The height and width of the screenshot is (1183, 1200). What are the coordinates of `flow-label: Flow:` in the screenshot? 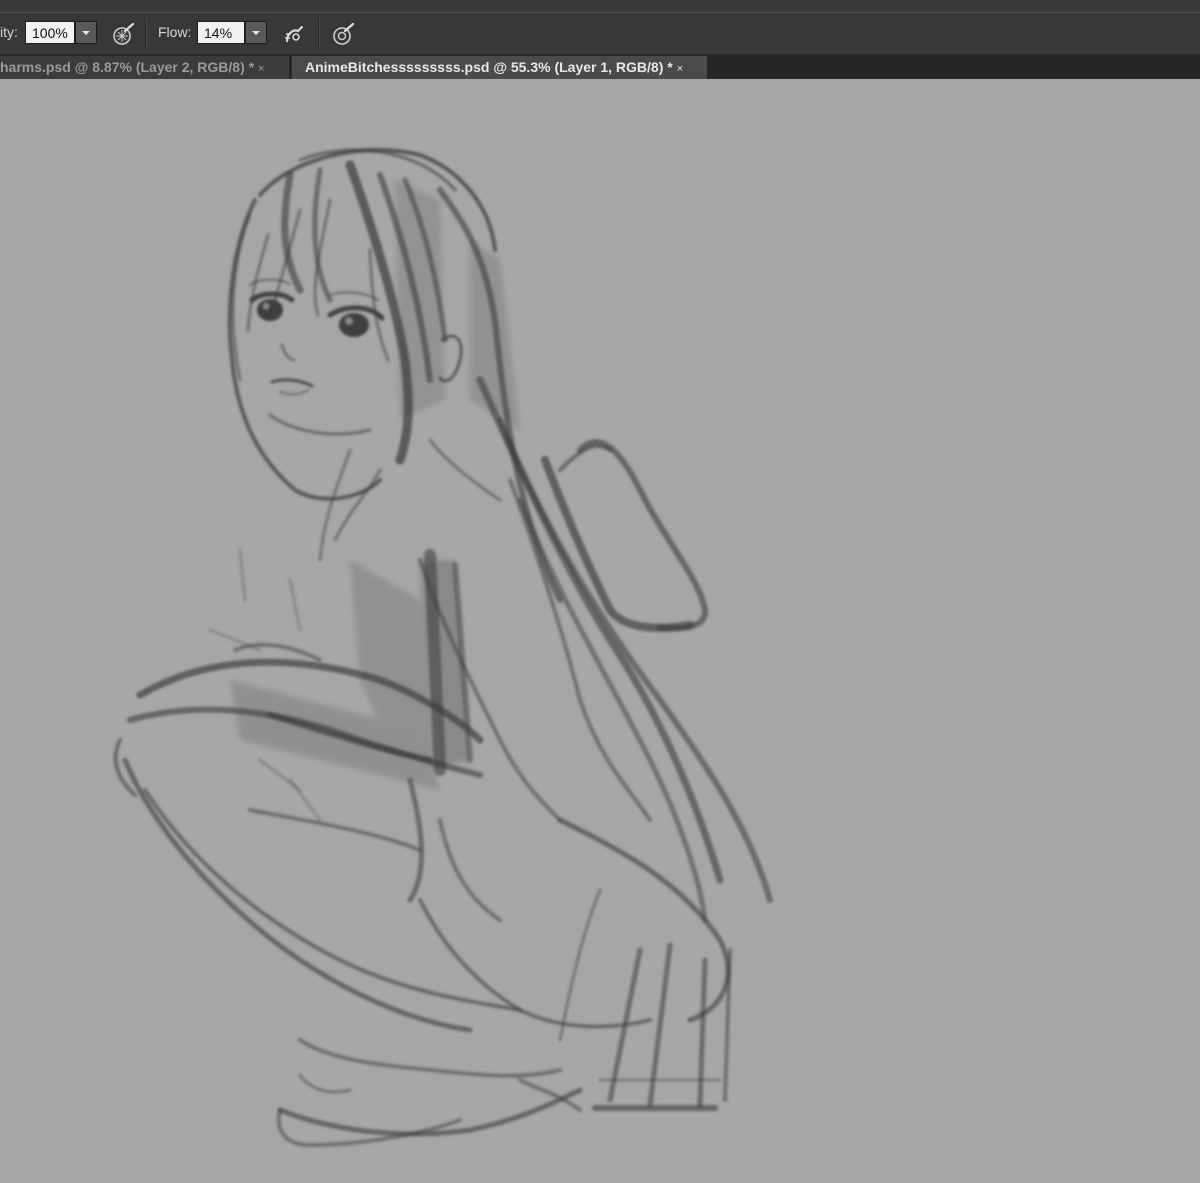 It's located at (175, 32).